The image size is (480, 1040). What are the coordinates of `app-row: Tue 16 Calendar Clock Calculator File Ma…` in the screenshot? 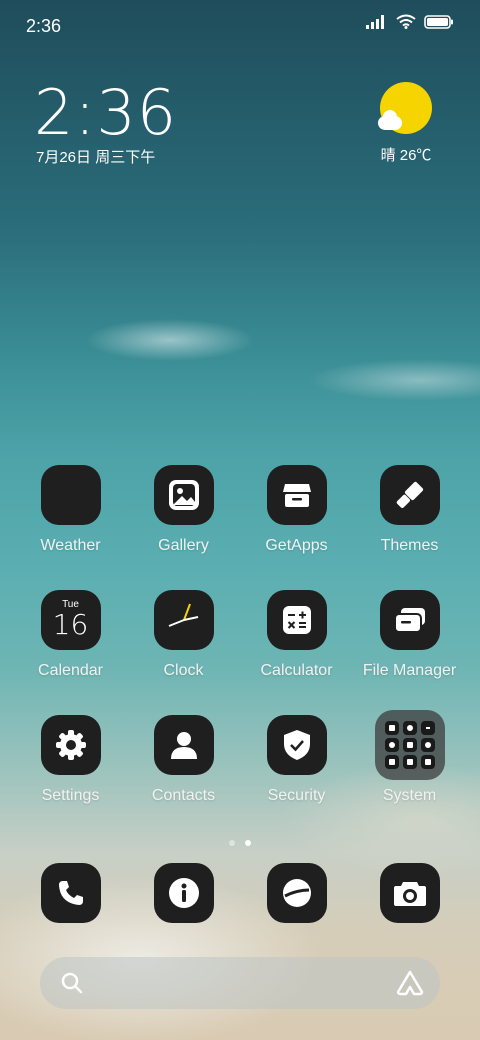 It's located at (240, 645).